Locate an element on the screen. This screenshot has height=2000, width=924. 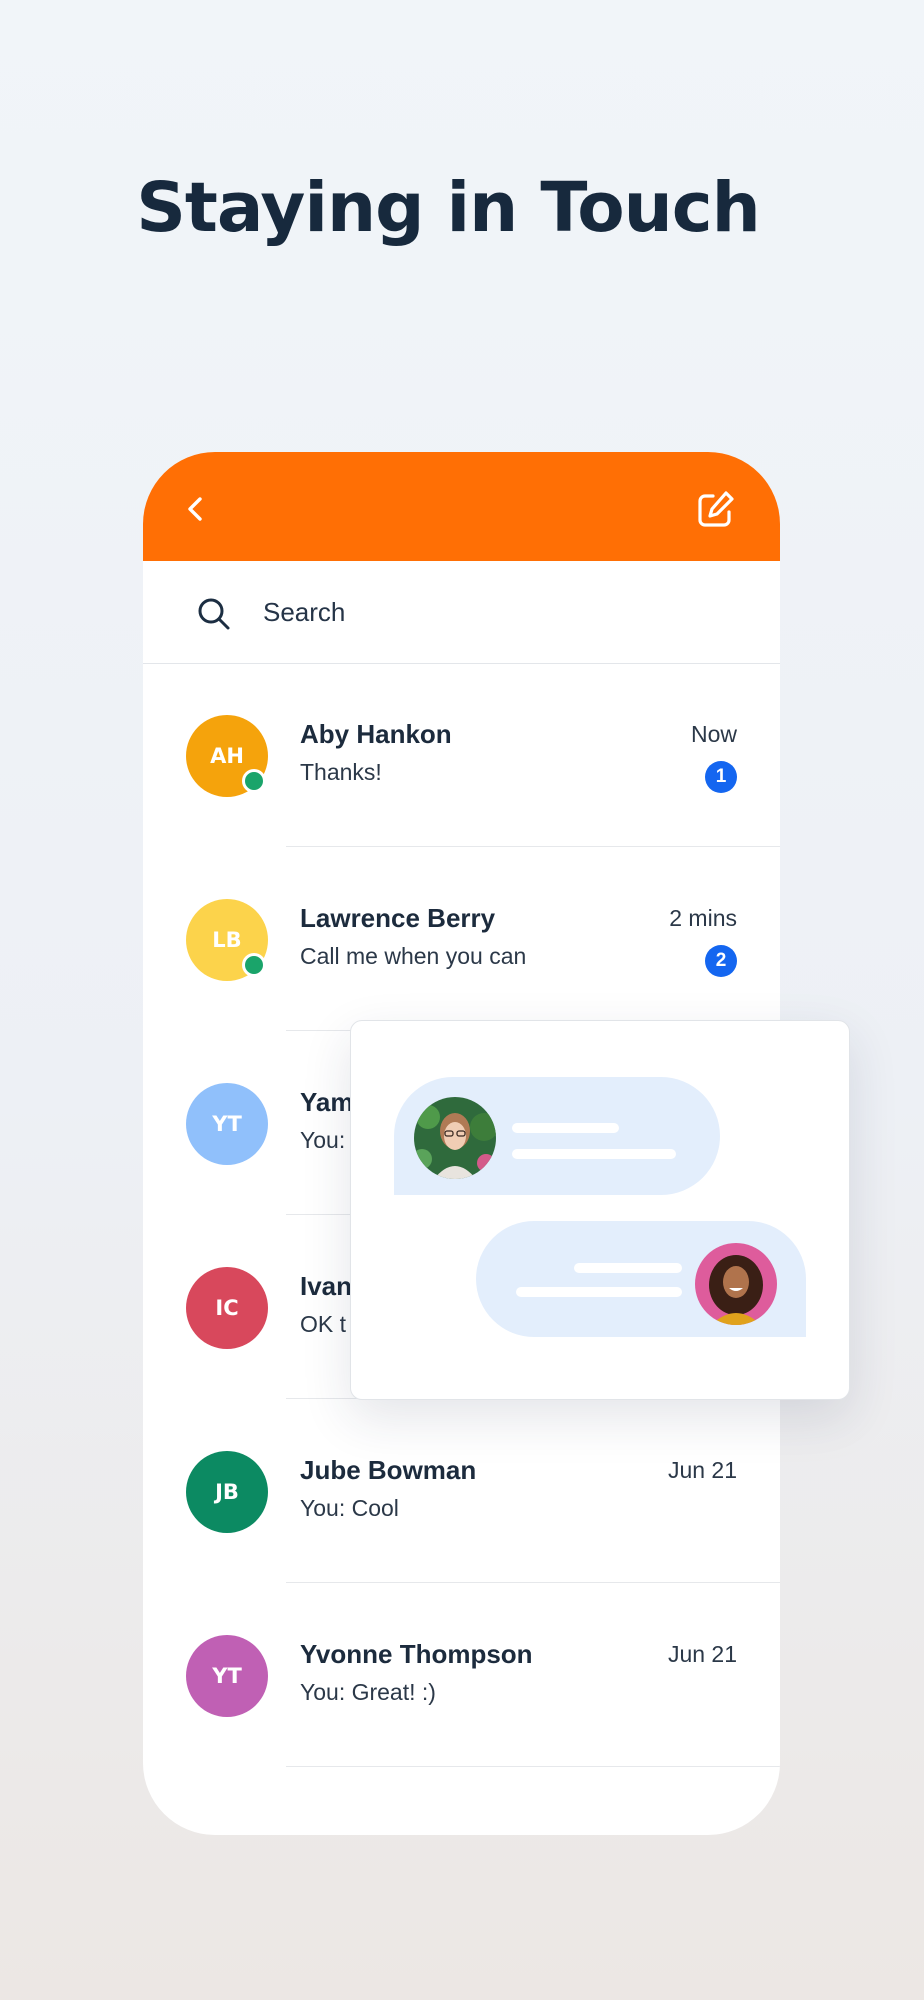
search-bar is located at coordinates (461, 612).